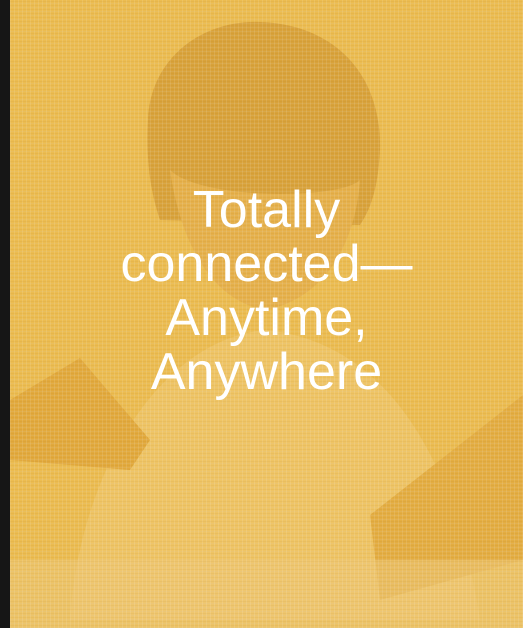 The image size is (523, 628). What do you see at coordinates (266, 264) in the screenshot?
I see `headline-line-2: connected—` at bounding box center [266, 264].